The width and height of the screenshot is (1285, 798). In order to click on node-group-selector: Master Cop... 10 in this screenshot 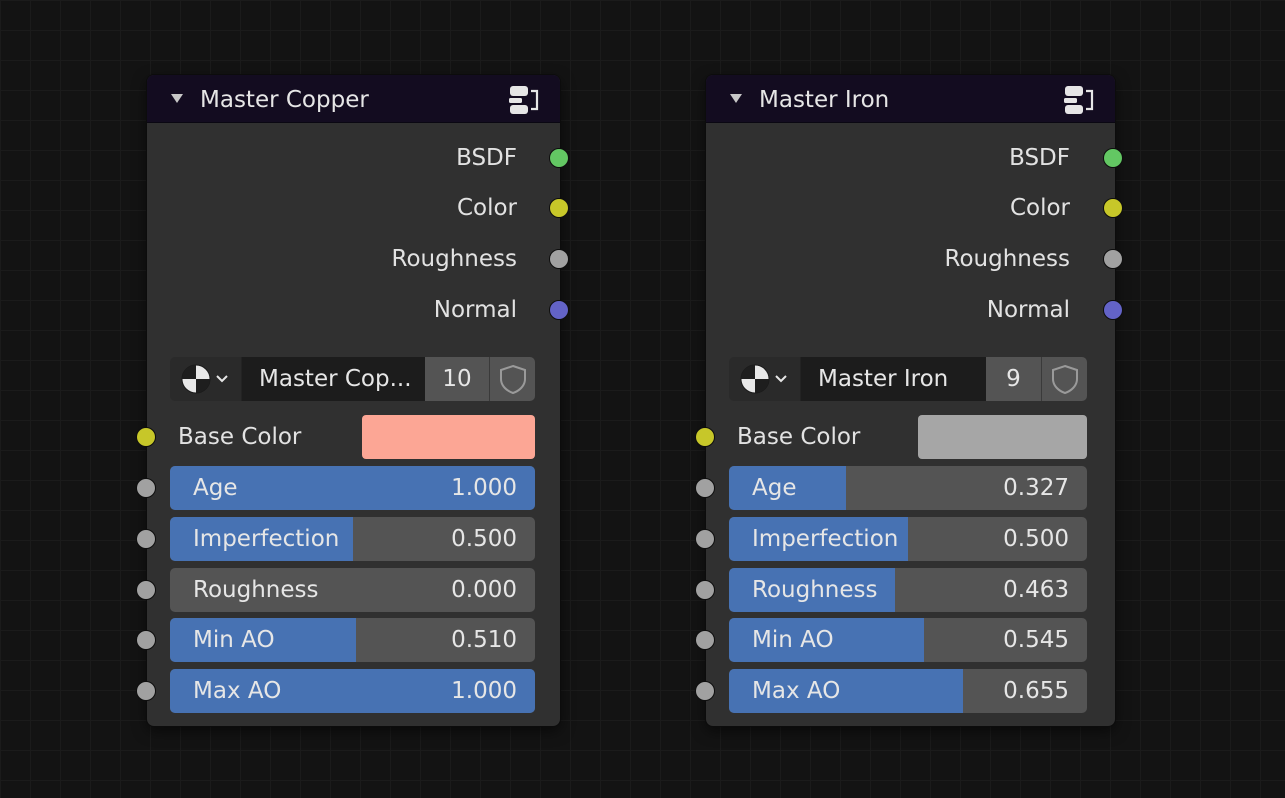, I will do `click(352, 379)`.